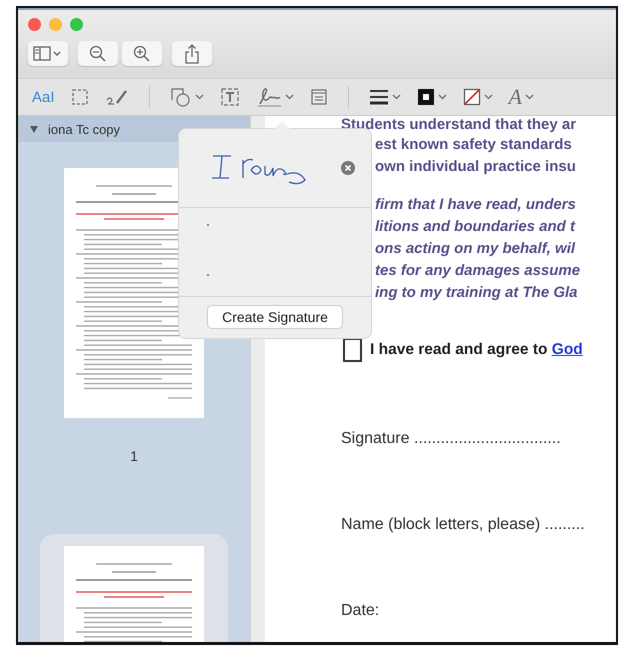  I want to click on zoom-out-icon, so click(98, 53).